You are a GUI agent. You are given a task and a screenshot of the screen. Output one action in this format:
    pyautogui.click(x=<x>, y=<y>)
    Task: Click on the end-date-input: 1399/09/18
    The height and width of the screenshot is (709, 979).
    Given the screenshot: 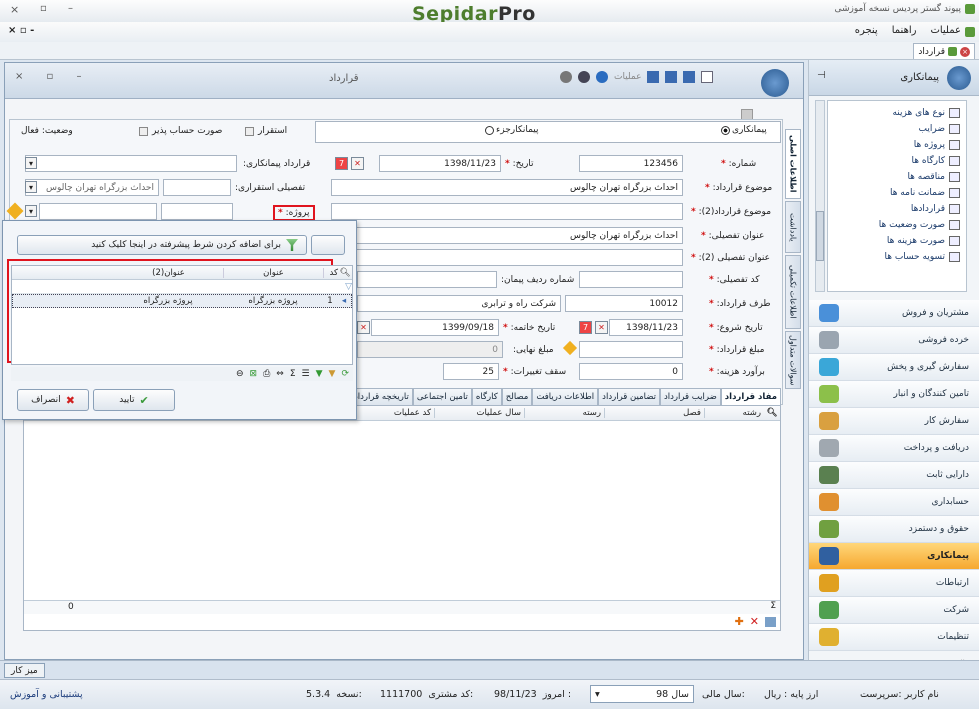 What is the action you would take?
    pyautogui.click(x=435, y=327)
    